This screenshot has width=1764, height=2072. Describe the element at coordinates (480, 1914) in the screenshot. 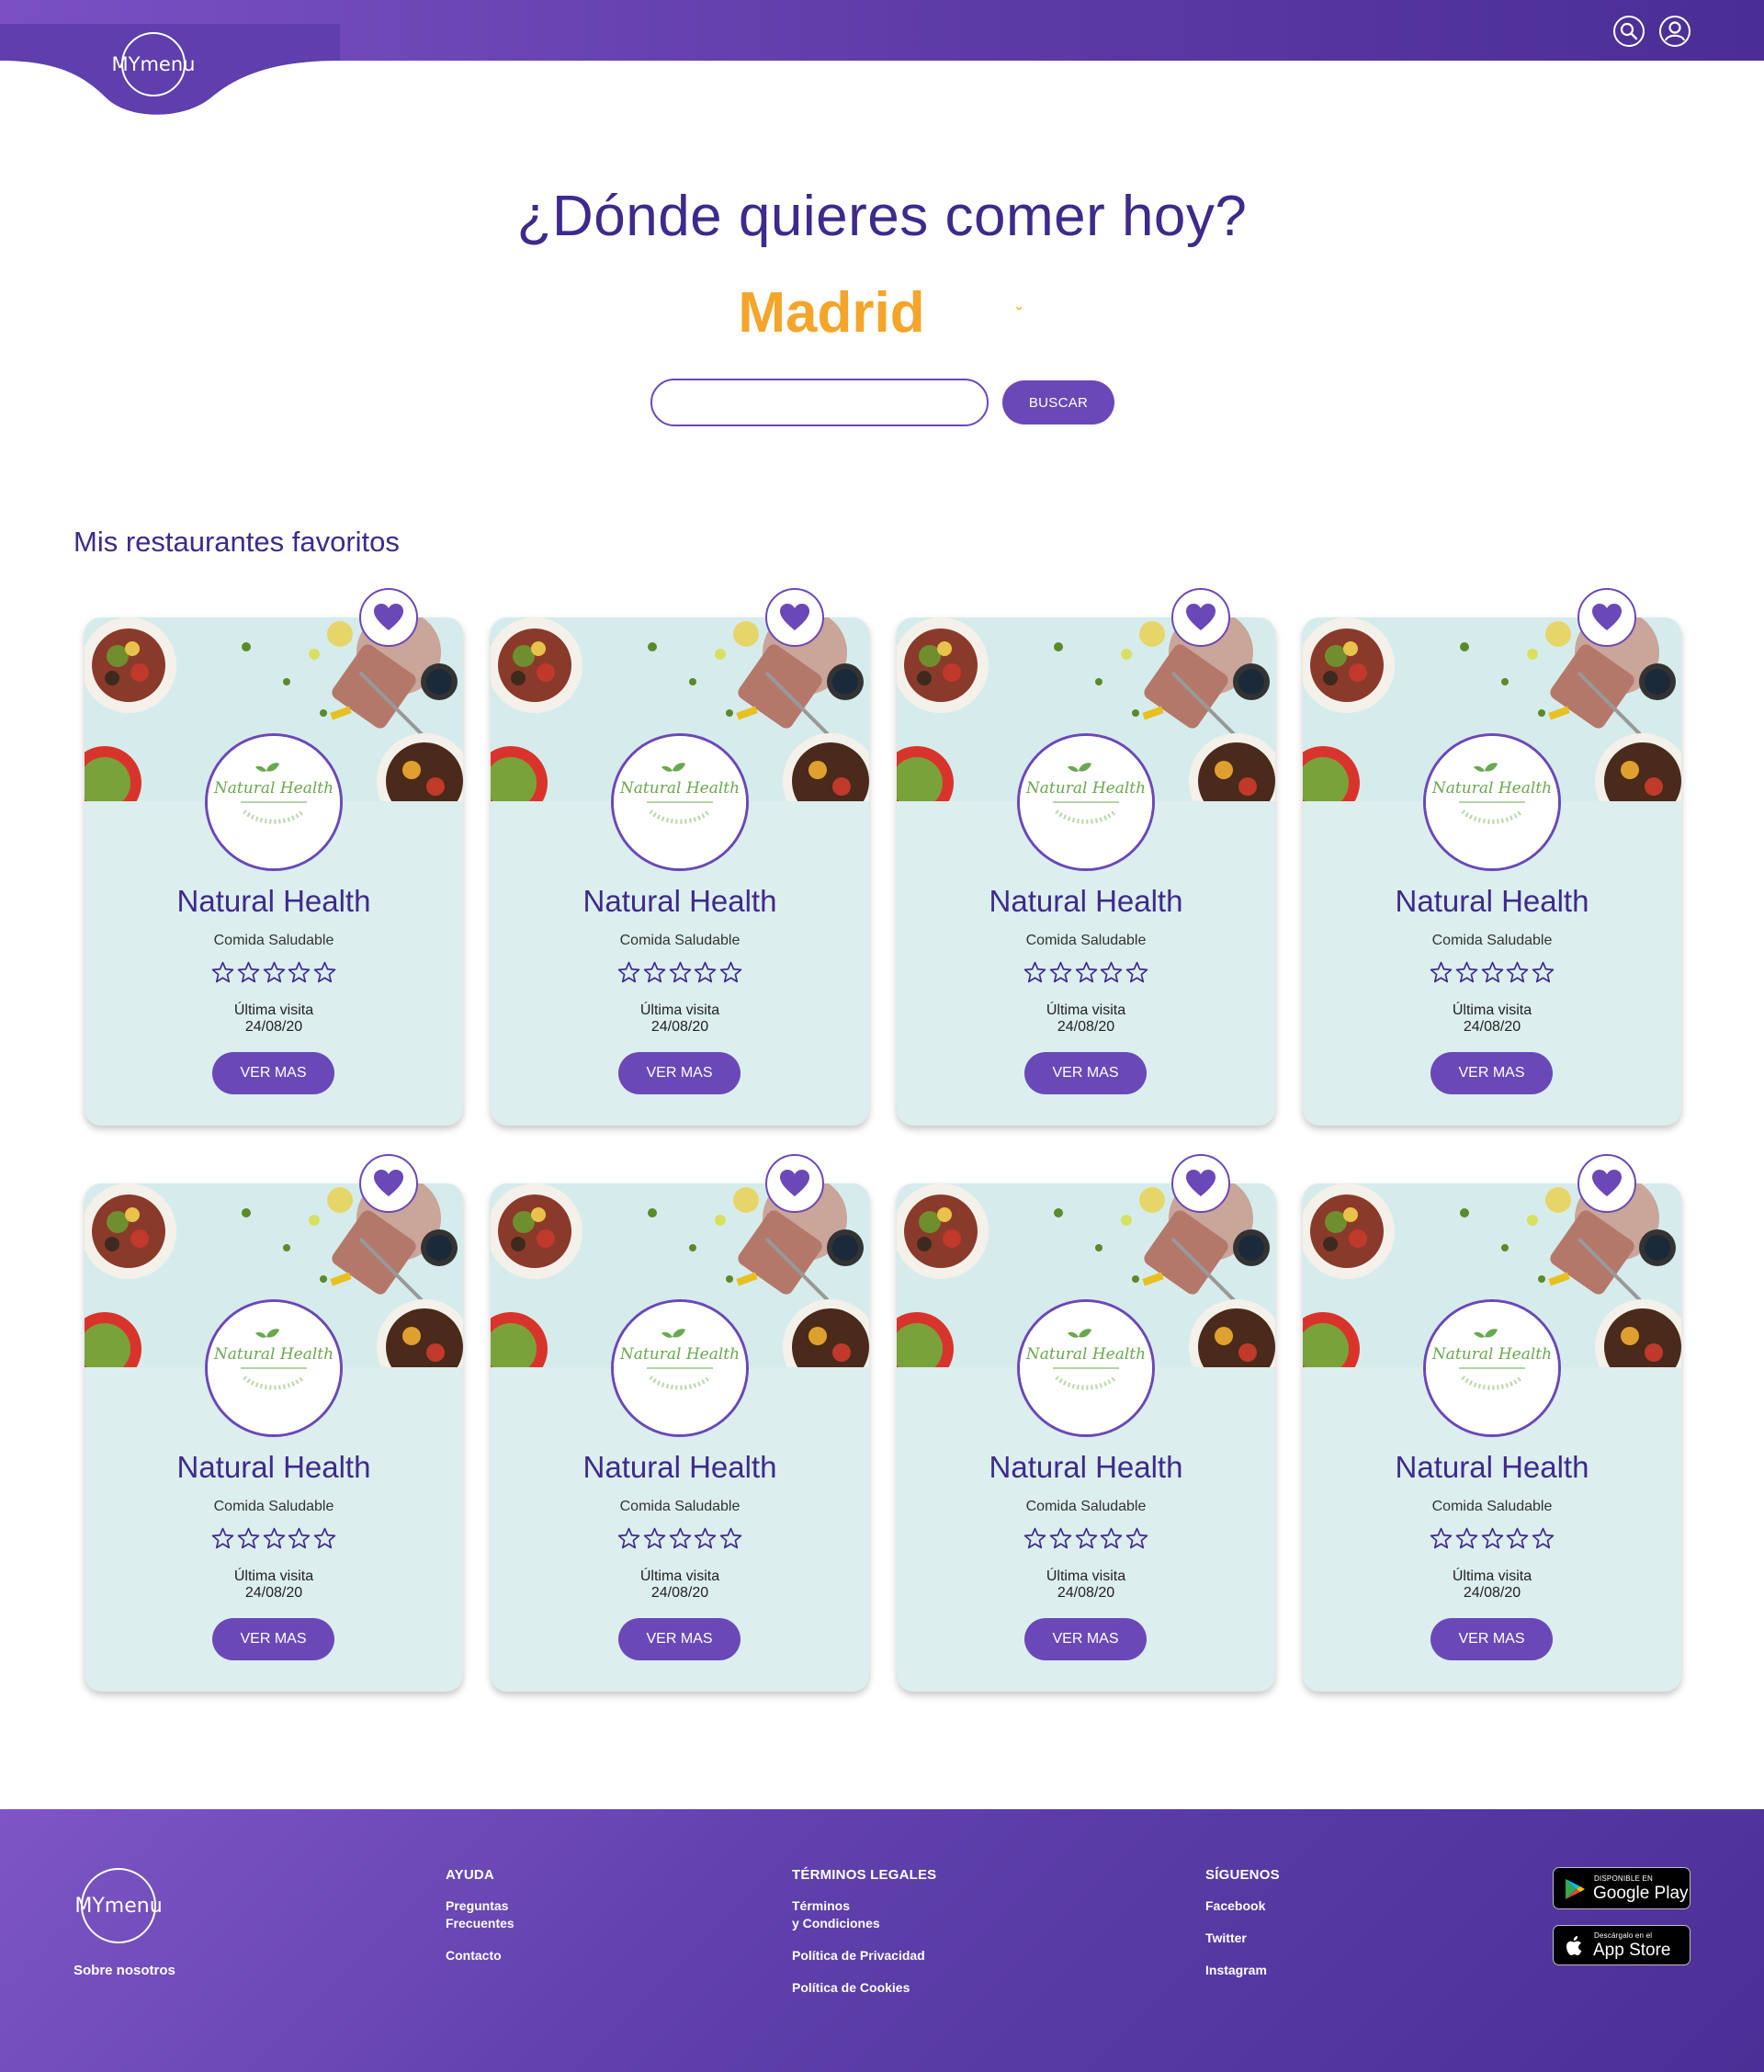

I see `faq-link: Preguntas Frecuentes` at that location.